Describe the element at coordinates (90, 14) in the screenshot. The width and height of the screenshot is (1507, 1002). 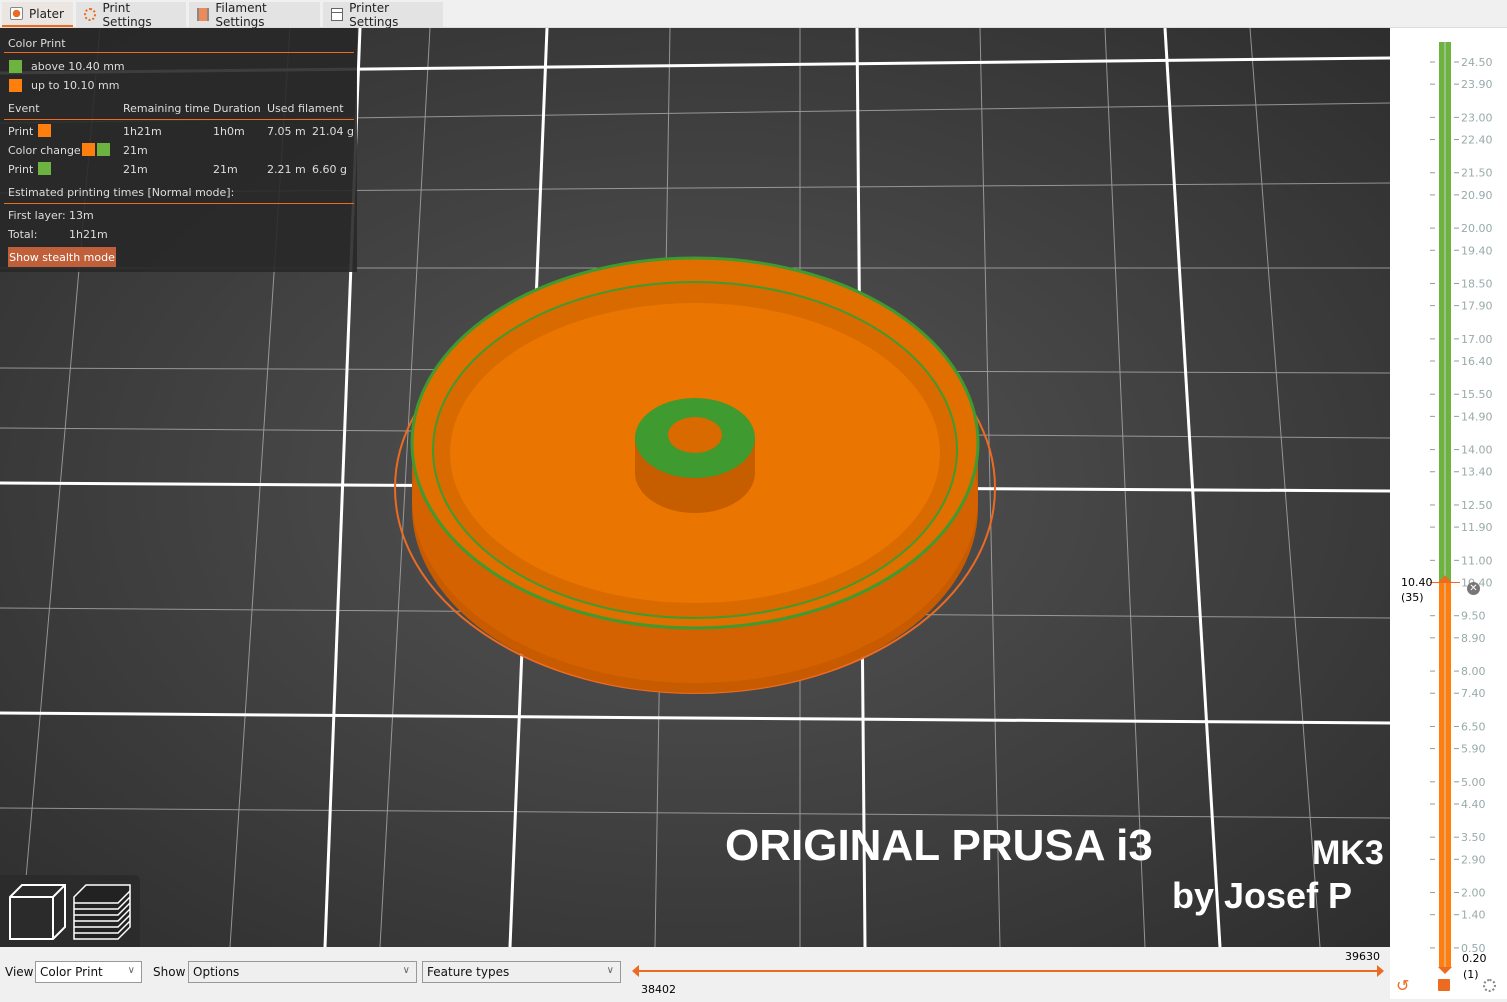
I see `gear-icon` at that location.